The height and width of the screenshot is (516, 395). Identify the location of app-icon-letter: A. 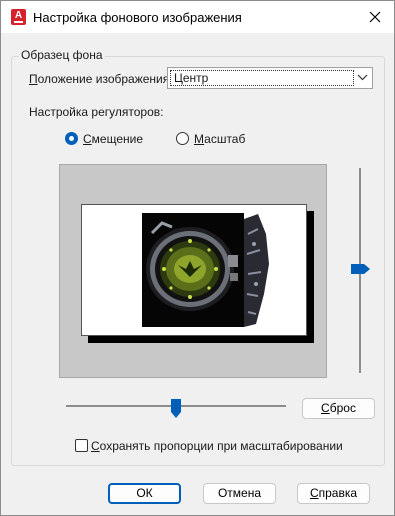
(18, 15).